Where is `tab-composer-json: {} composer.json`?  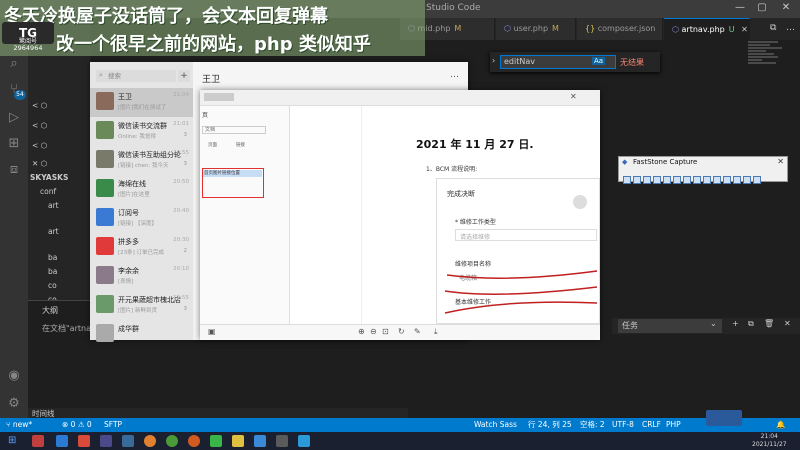
tab-composer-json: {} composer.json is located at coordinates (620, 29).